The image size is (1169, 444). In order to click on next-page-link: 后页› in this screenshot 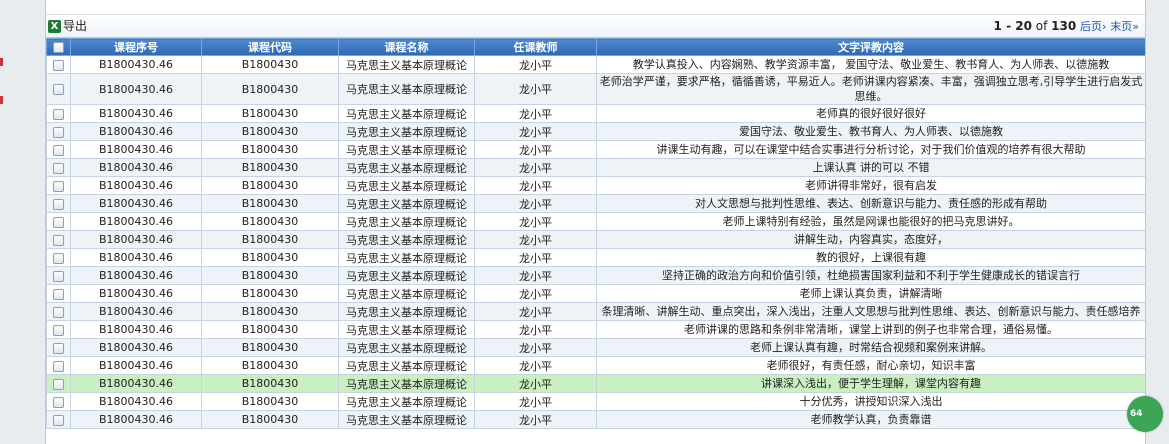, I will do `click(1093, 26)`.